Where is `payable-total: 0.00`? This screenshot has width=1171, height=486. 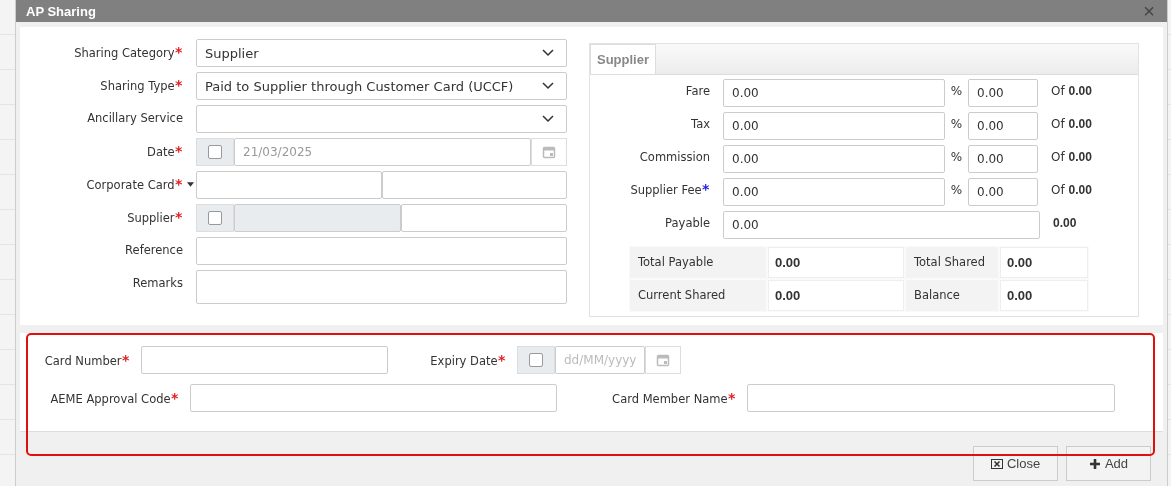
payable-total: 0.00 is located at coordinates (1065, 222).